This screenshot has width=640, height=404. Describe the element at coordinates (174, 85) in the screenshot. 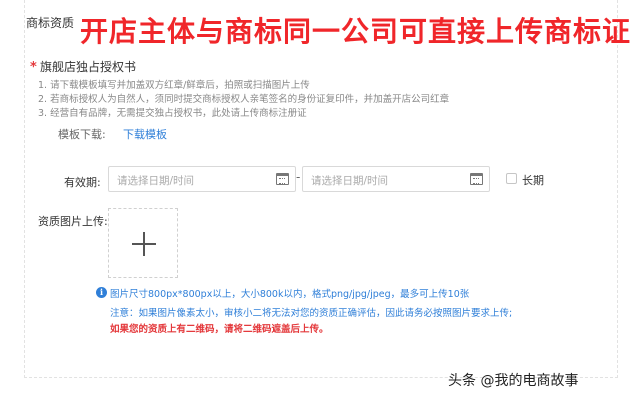

I see `instruction-item: 1. 请下载模板填写并加盖双方红章/鲜章后，拍照或扫描图片上传` at that location.